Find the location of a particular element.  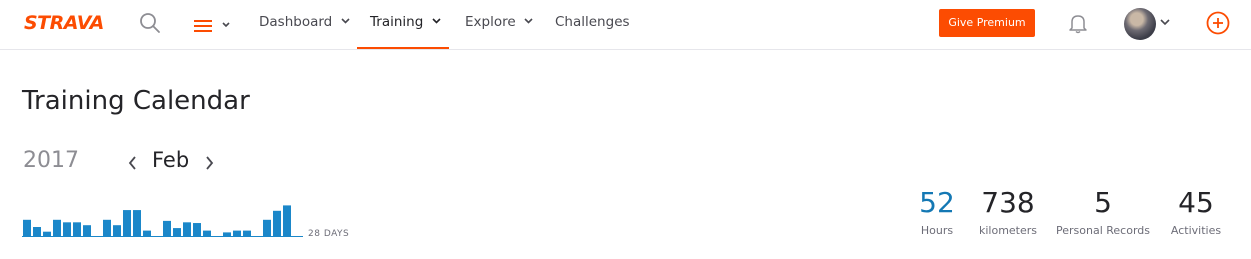

nav-challenges: Challenges is located at coordinates (592, 24).